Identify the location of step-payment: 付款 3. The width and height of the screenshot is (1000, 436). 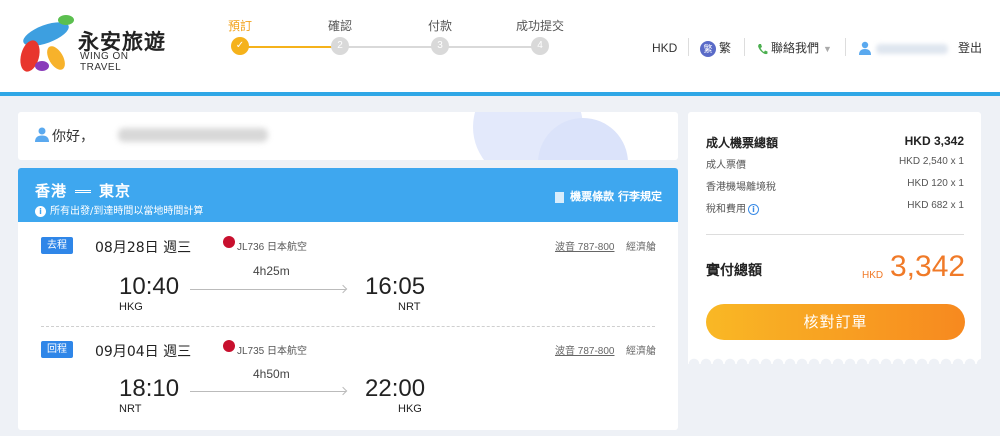
(440, 36).